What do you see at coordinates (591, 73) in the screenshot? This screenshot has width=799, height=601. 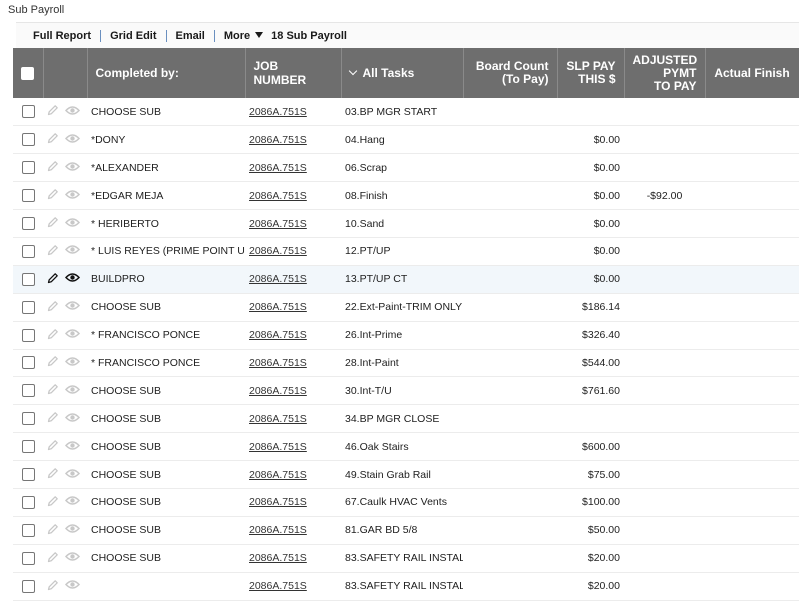 I see `slp-pay-header: SLP PAY THIS $` at bounding box center [591, 73].